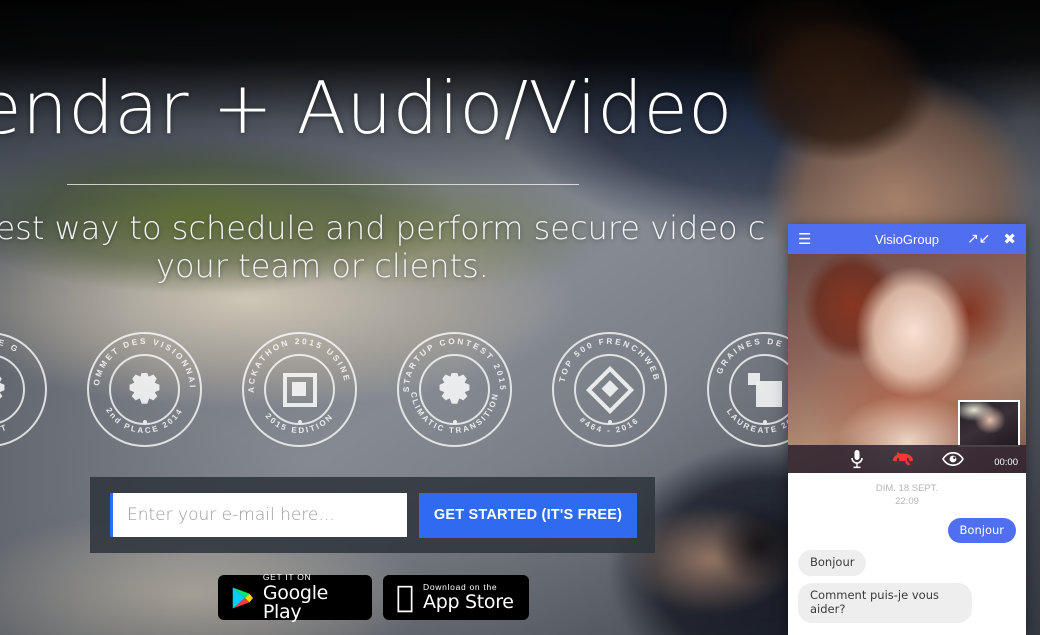 This screenshot has height=635, width=1040. I want to click on badge-bottom-text: #464 - 2016, so click(608, 425).